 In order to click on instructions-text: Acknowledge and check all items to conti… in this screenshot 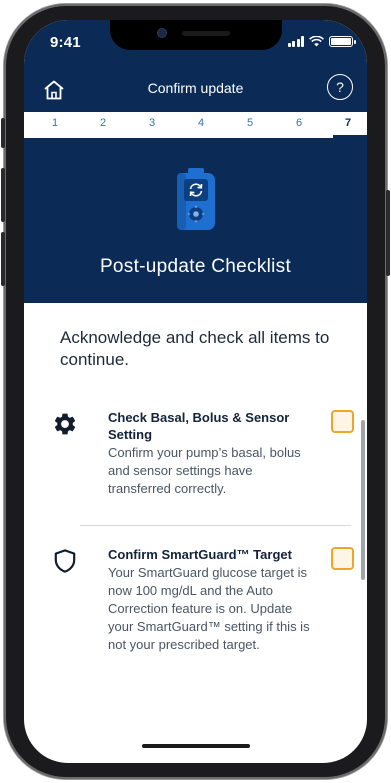, I will do `click(195, 348)`.